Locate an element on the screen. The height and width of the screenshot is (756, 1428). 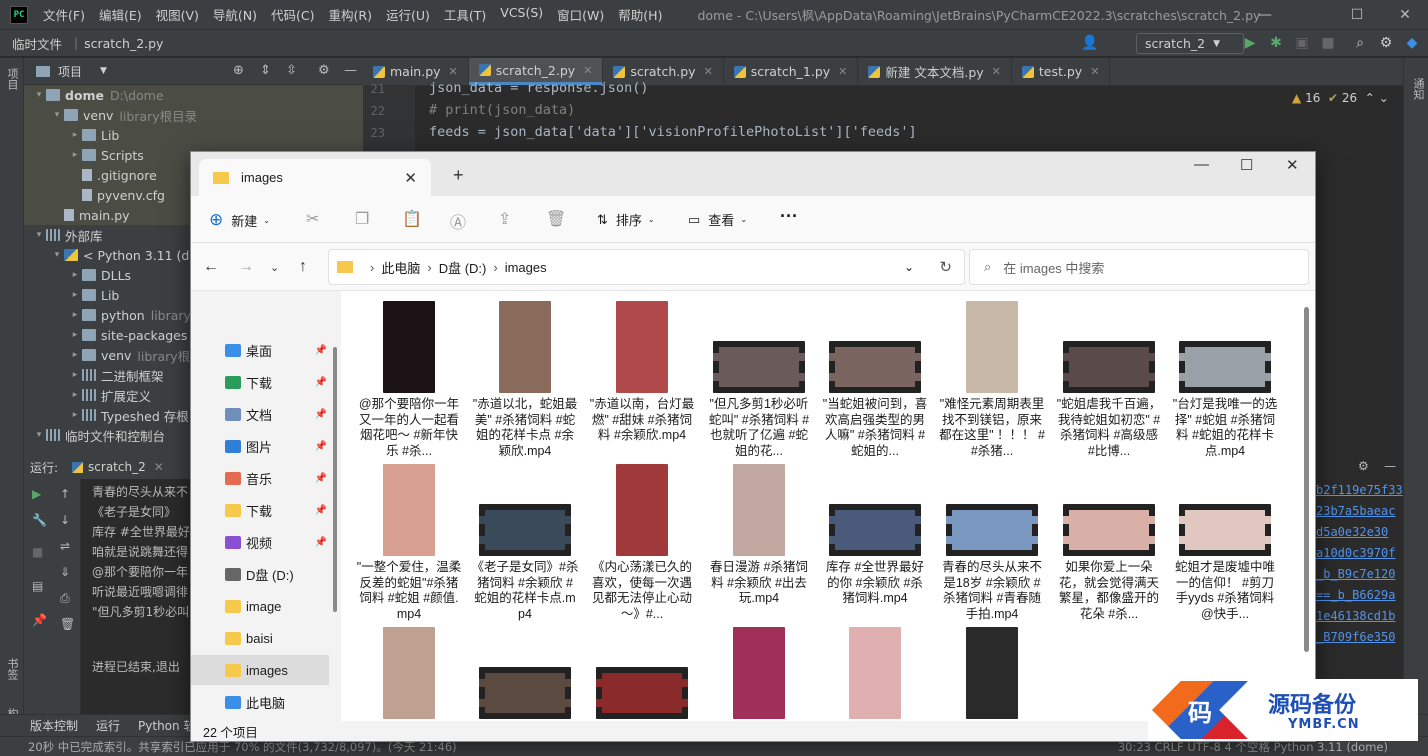
editor-tab: 新建 文本文档.py ✕ is located at coordinates (935, 71).